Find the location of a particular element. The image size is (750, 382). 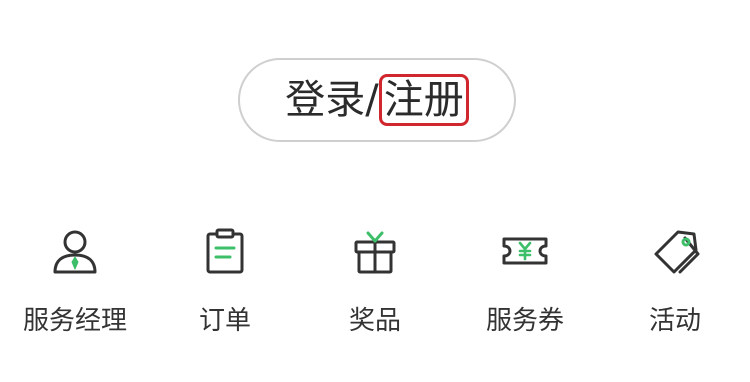

clipboard-icon is located at coordinates (225, 251).